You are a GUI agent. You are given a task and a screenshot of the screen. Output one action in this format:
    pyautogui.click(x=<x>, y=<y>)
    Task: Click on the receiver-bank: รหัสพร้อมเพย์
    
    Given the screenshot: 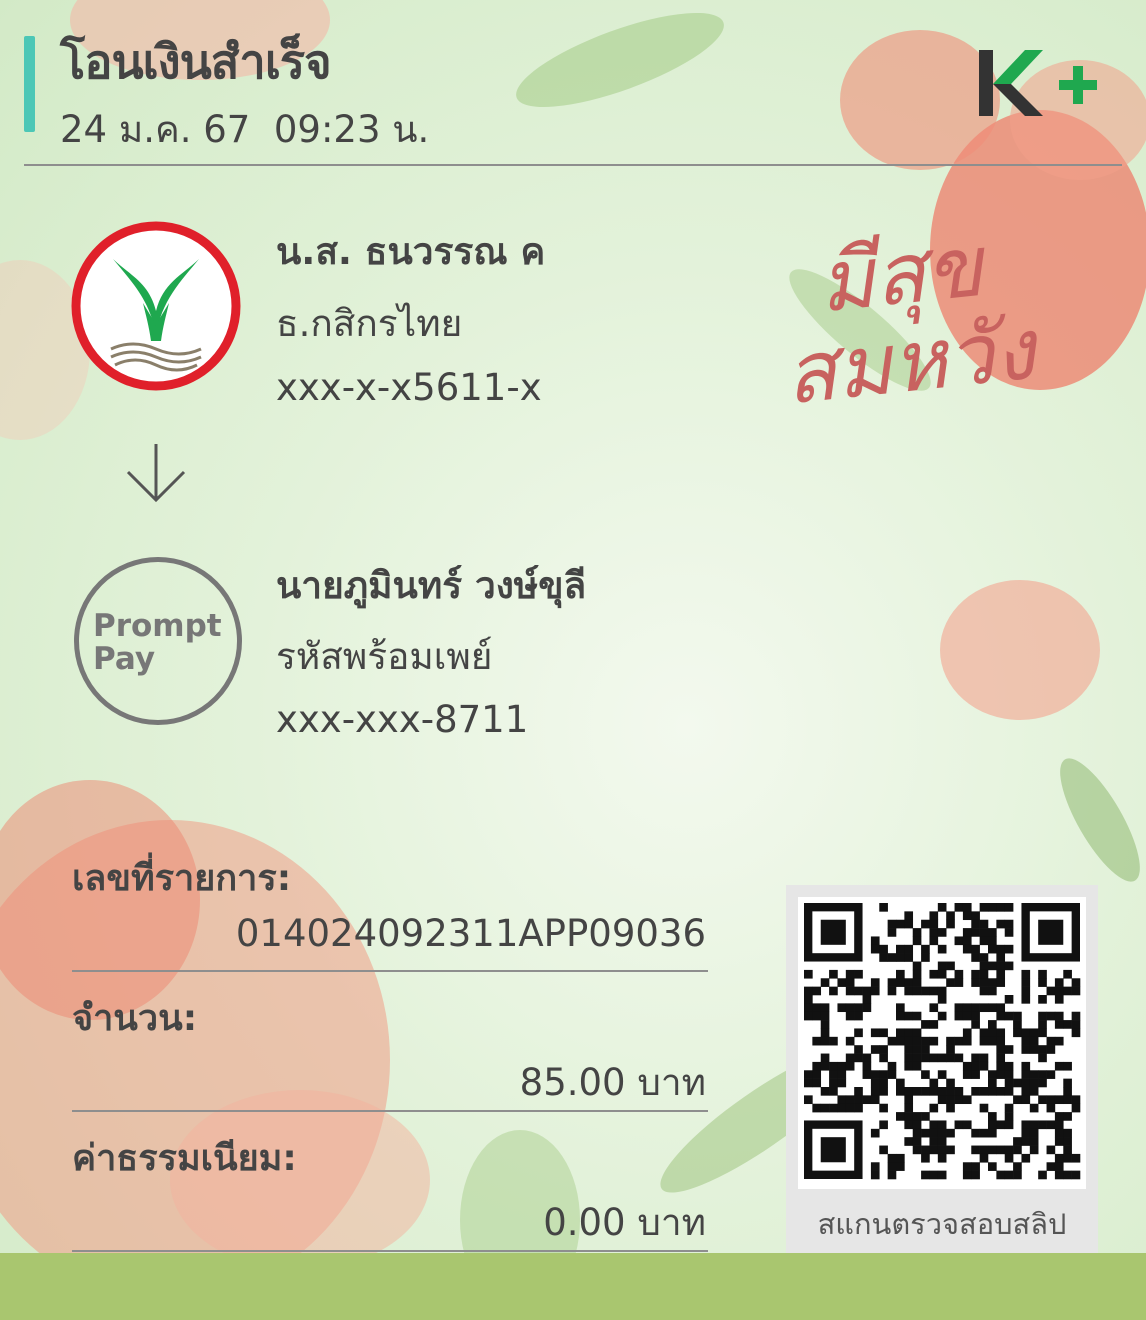 What is the action you would take?
    pyautogui.click(x=384, y=656)
    